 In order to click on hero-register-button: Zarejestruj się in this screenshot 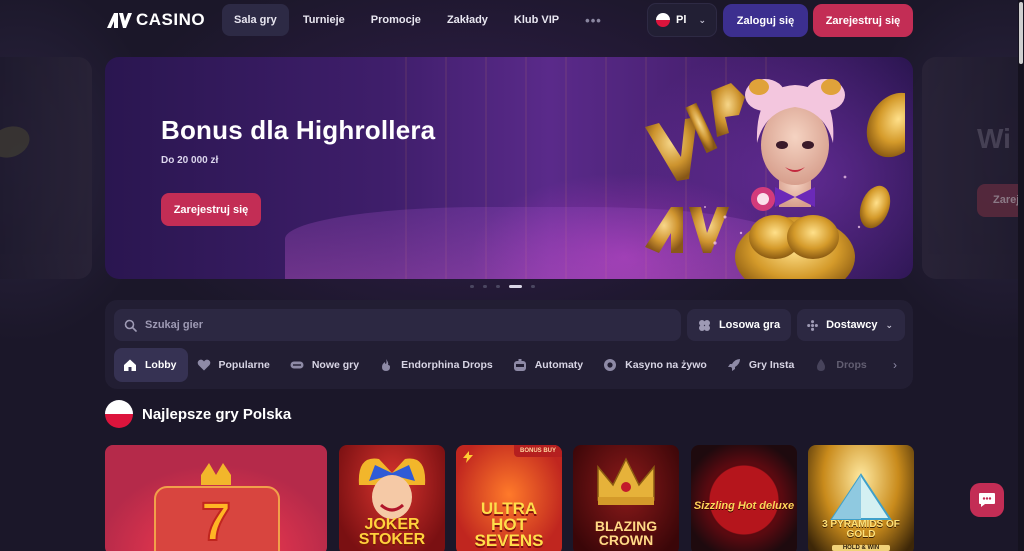, I will do `click(211, 209)`.